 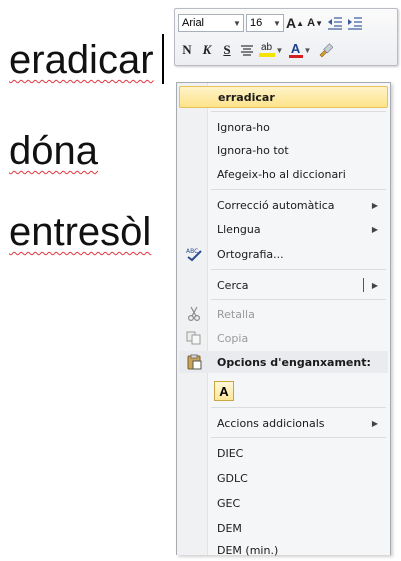 I want to click on mini-toolbar-row-2: N K S ab ▼ A ▼, so click(x=256, y=50).